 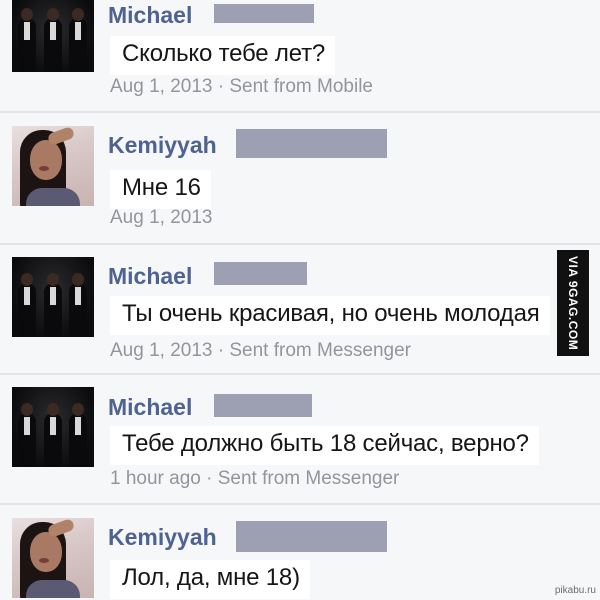 I want to click on message-meta: Aug 1, 2013, so click(x=161, y=217).